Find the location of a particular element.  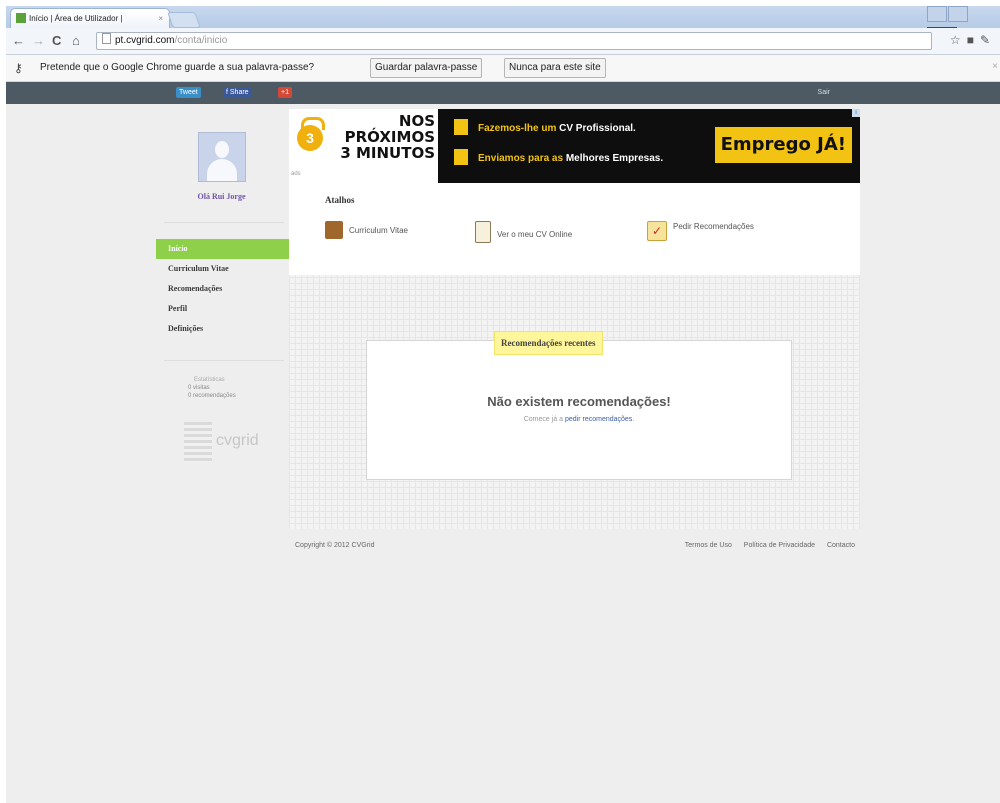

ad-tag: ads is located at coordinates (296, 174).